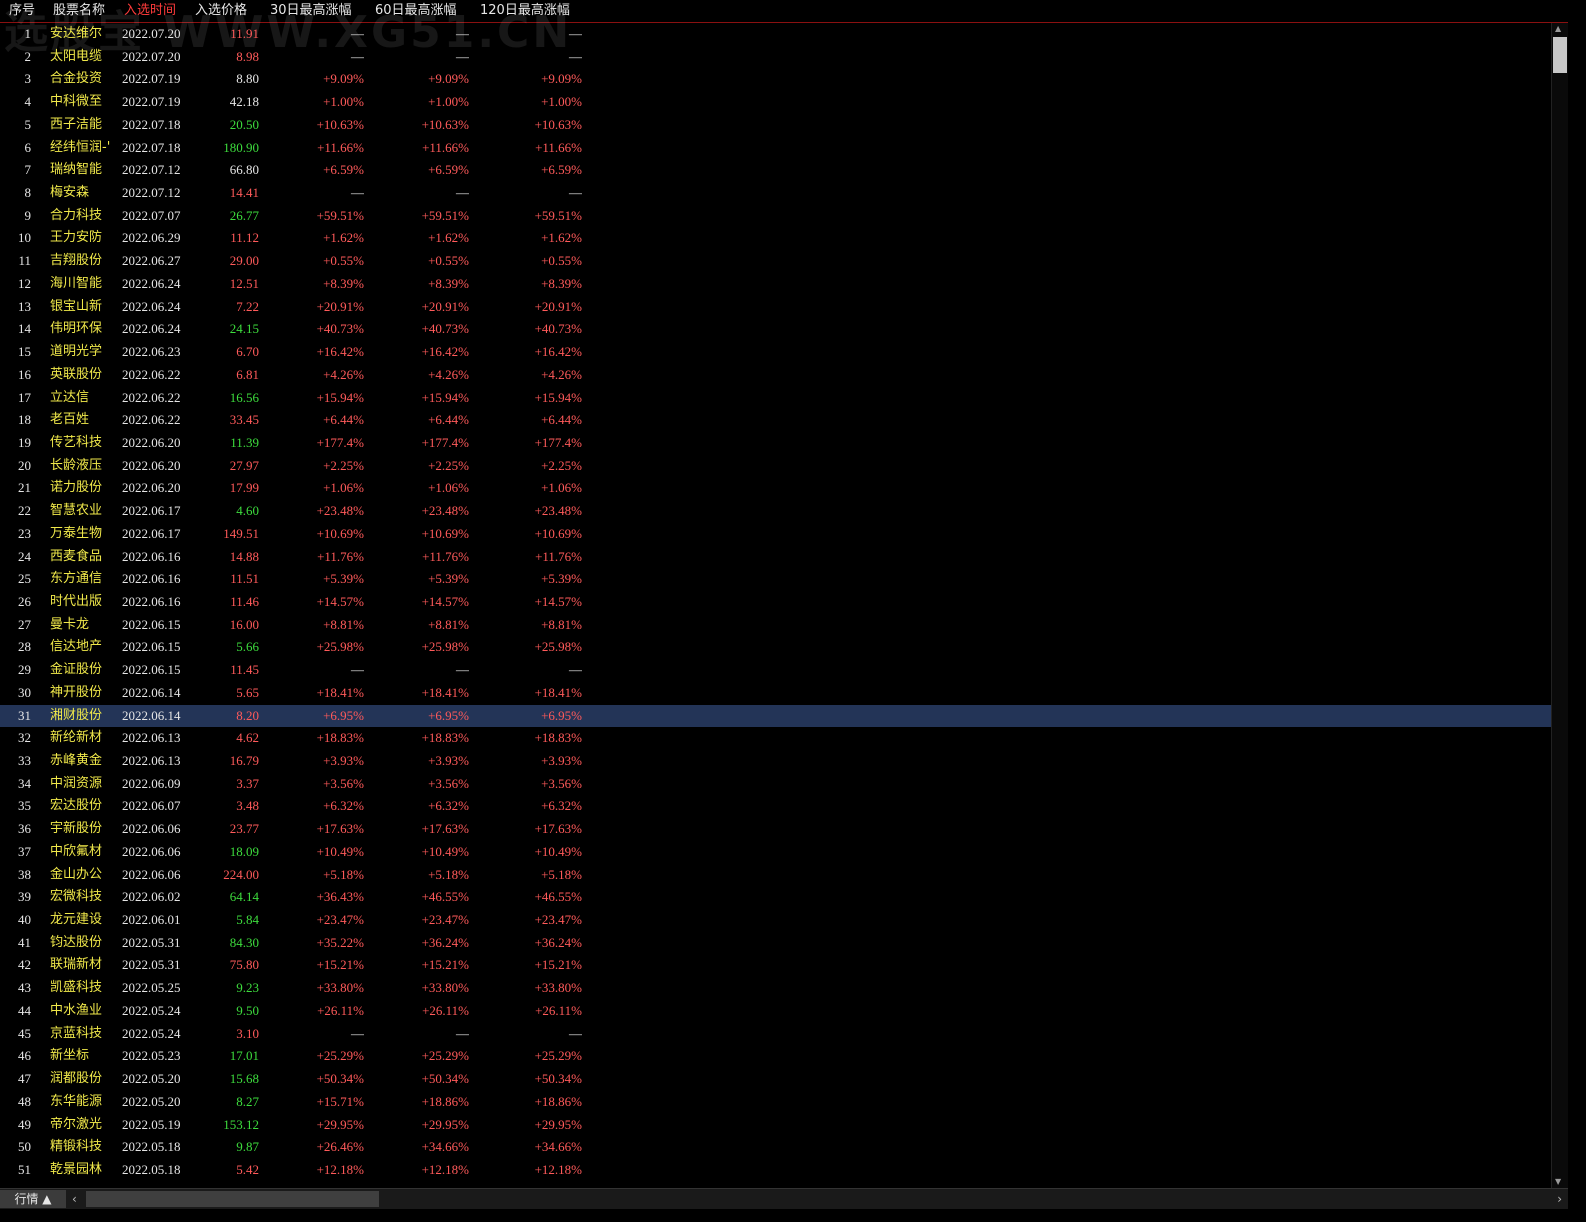 This screenshot has width=1586, height=1222. I want to click on cell-select-price: 3.48, so click(247, 806).